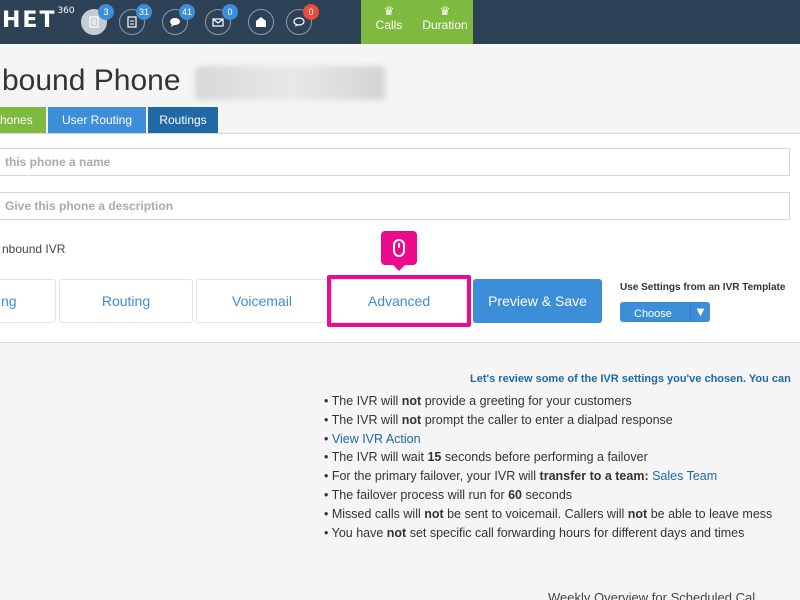  I want to click on redacted-phone-number, so click(290, 83).